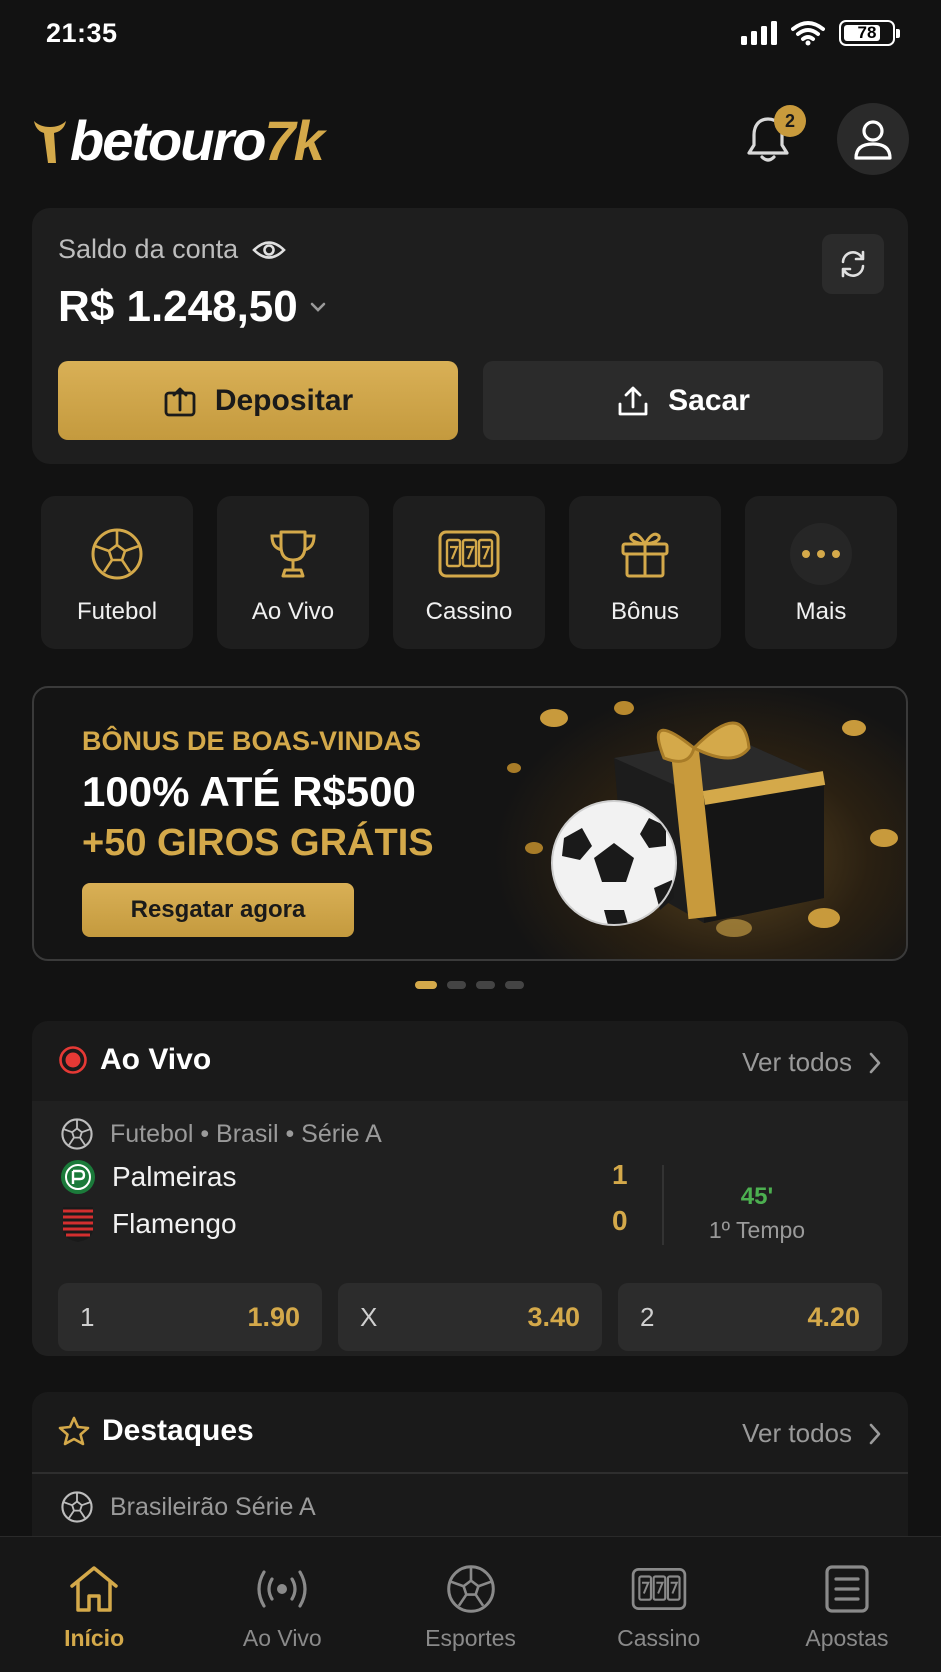  What do you see at coordinates (82, 33) in the screenshot?
I see `status-time: 21:35` at bounding box center [82, 33].